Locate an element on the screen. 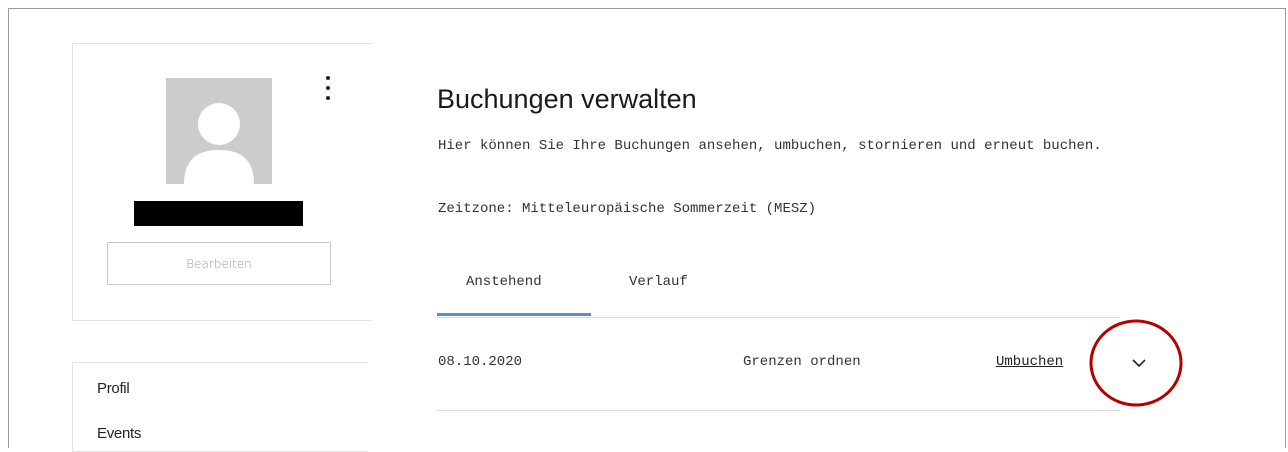 Image resolution: width=1288 pixels, height=452 pixels. rebook-link: Umbuchen is located at coordinates (1029, 362).